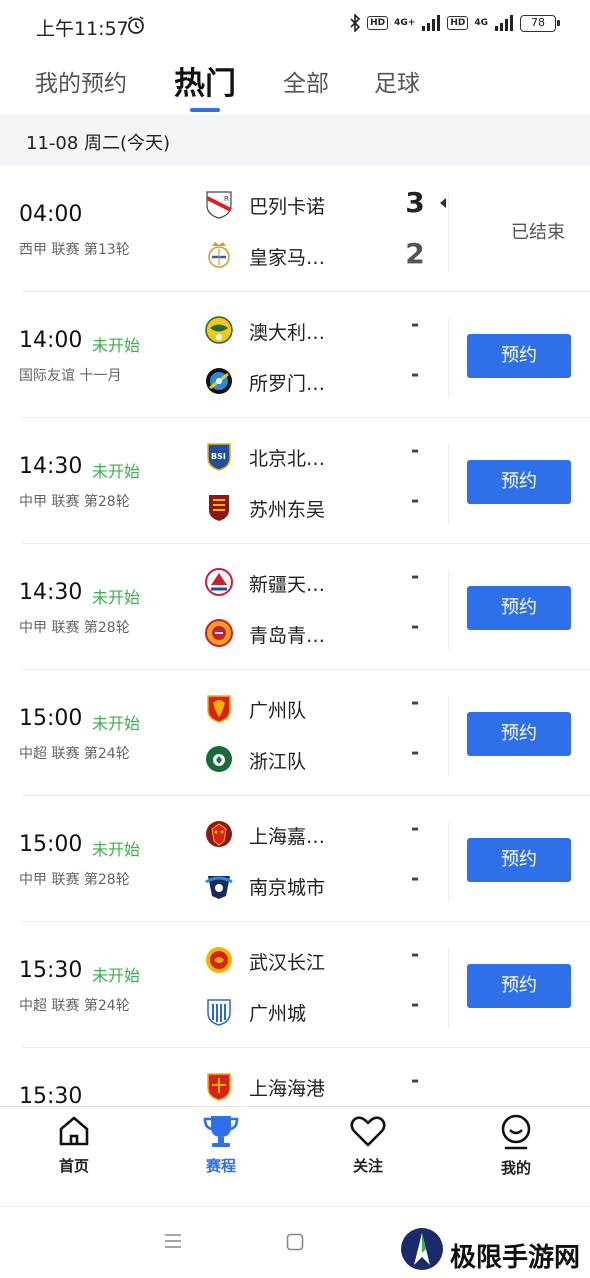 Image resolution: width=590 pixels, height=1278 pixels. Describe the element at coordinates (219, 330) in the screenshot. I see `australia-logo` at that location.